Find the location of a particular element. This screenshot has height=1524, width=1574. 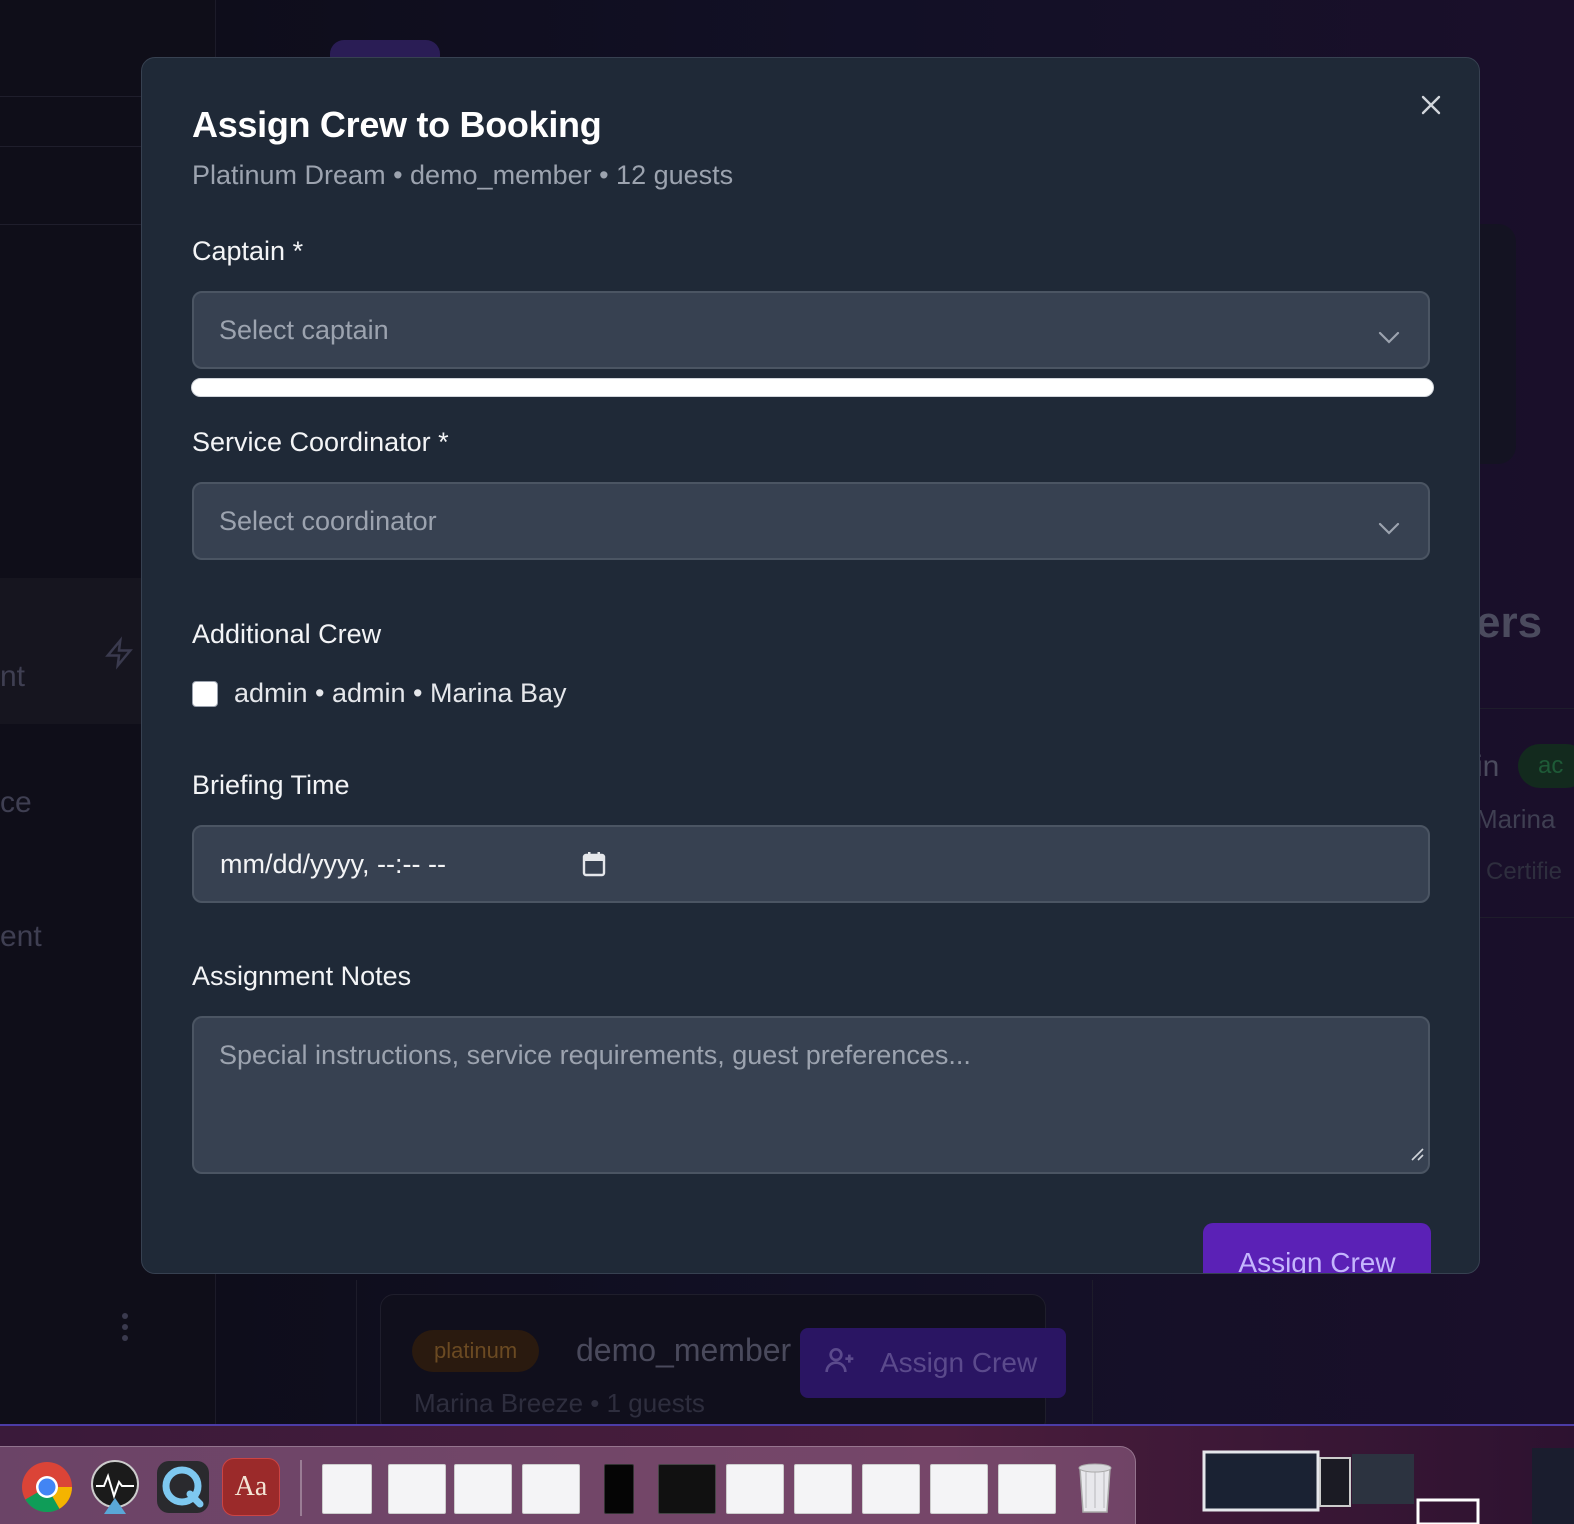

booking-subtitle: Marina Breeze • 1 guests is located at coordinates (559, 1403).